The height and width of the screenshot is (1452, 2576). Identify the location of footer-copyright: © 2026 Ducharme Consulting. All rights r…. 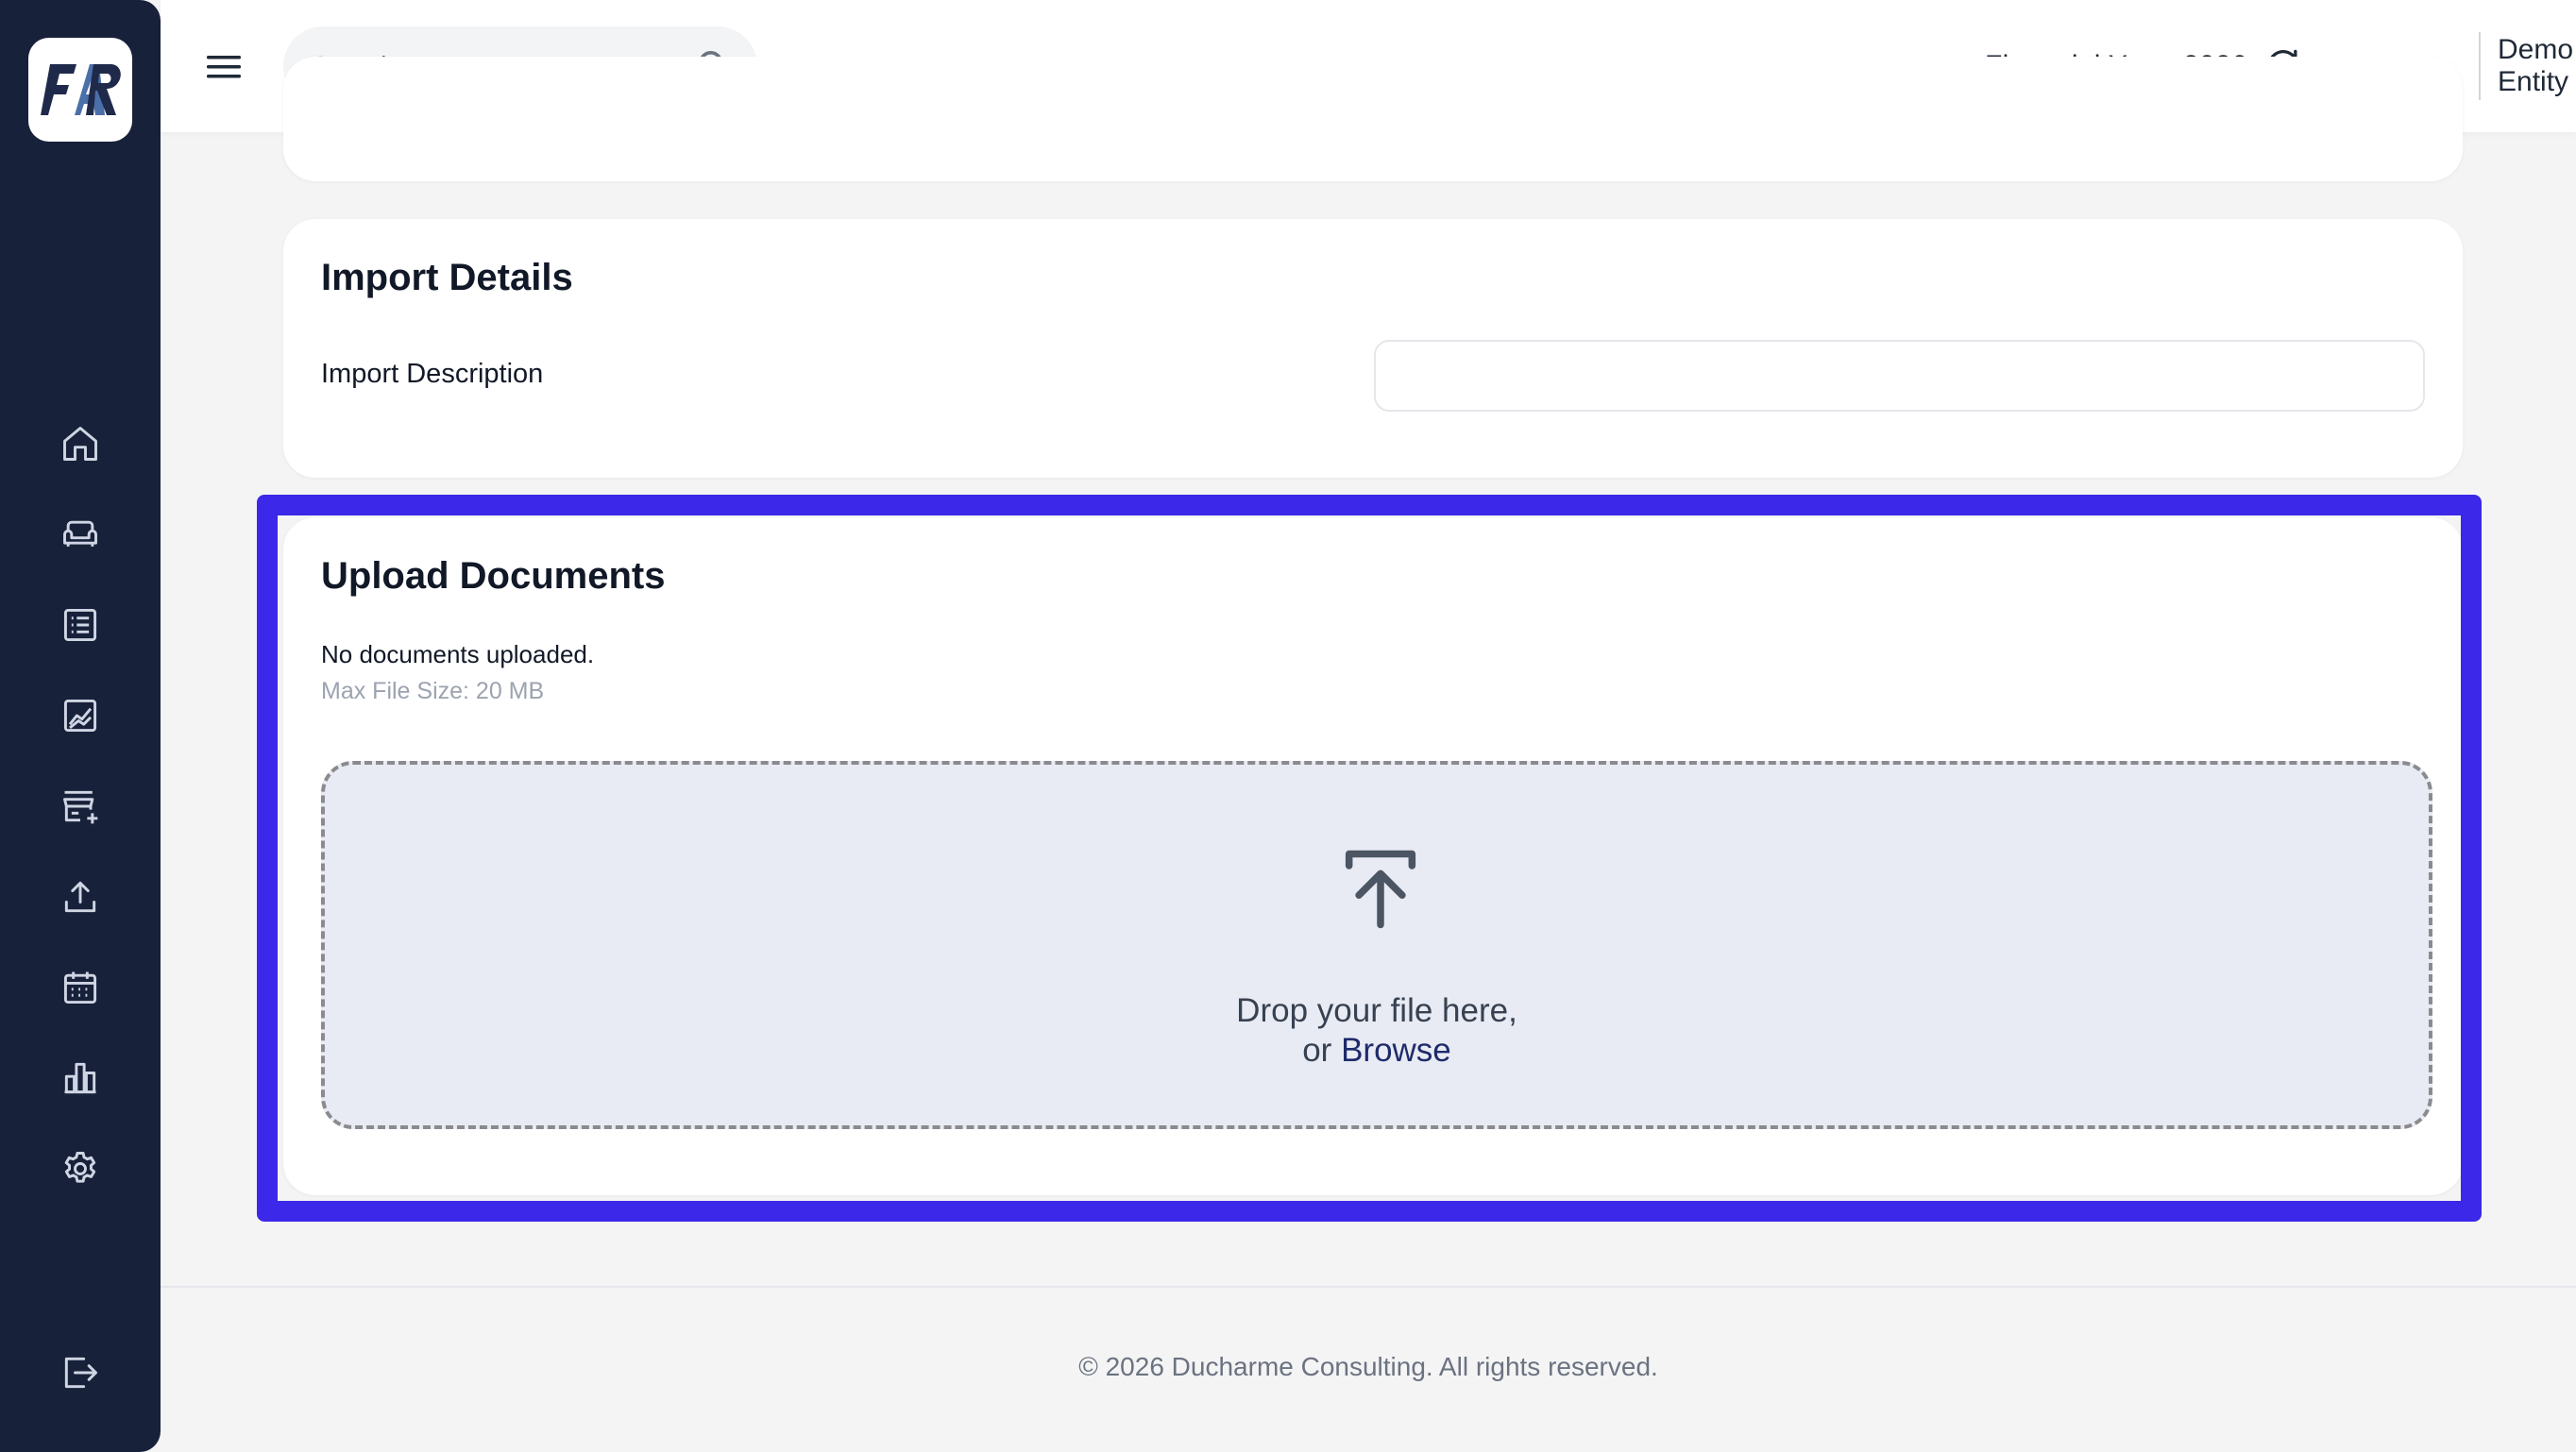
(1368, 1366).